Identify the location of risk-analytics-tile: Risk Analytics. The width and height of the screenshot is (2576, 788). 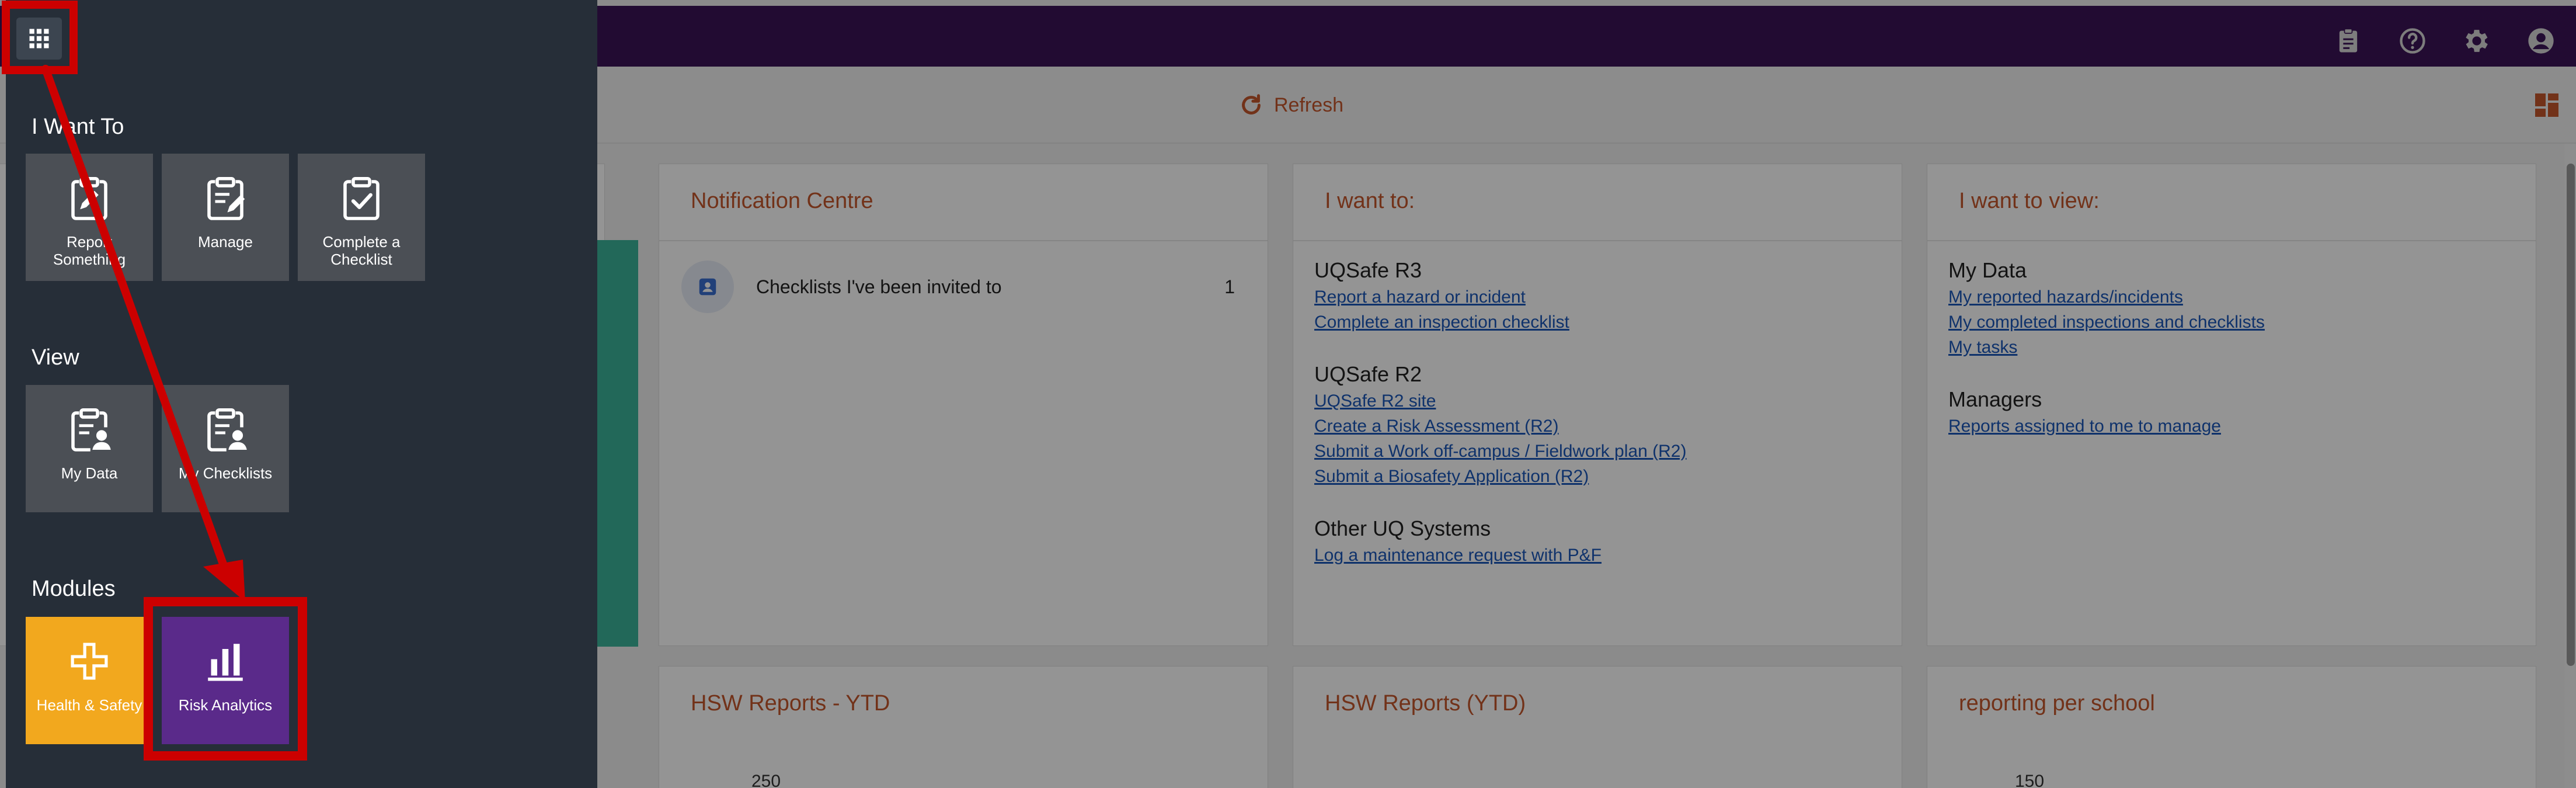
(225, 680).